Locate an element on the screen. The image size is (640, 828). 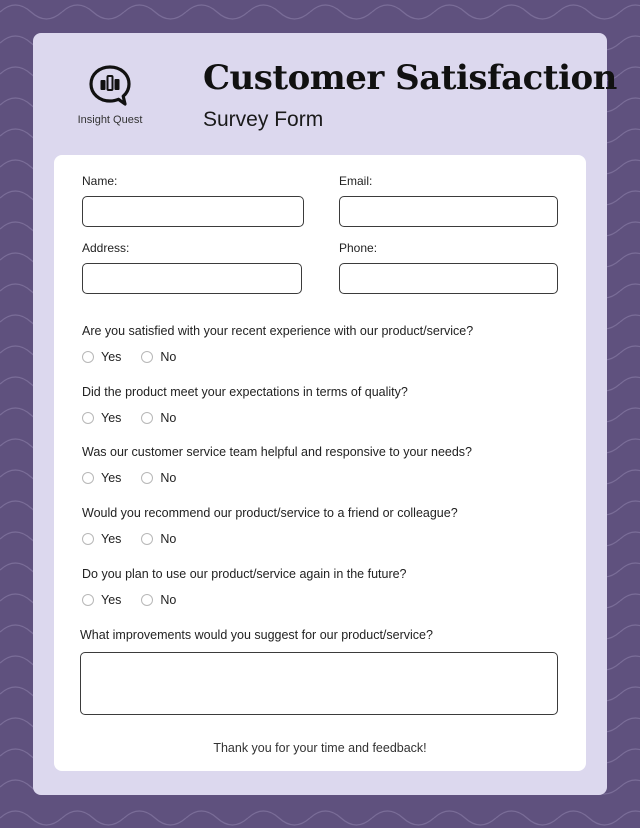
question-4-yes-radio: Yes is located at coordinates (101, 539).